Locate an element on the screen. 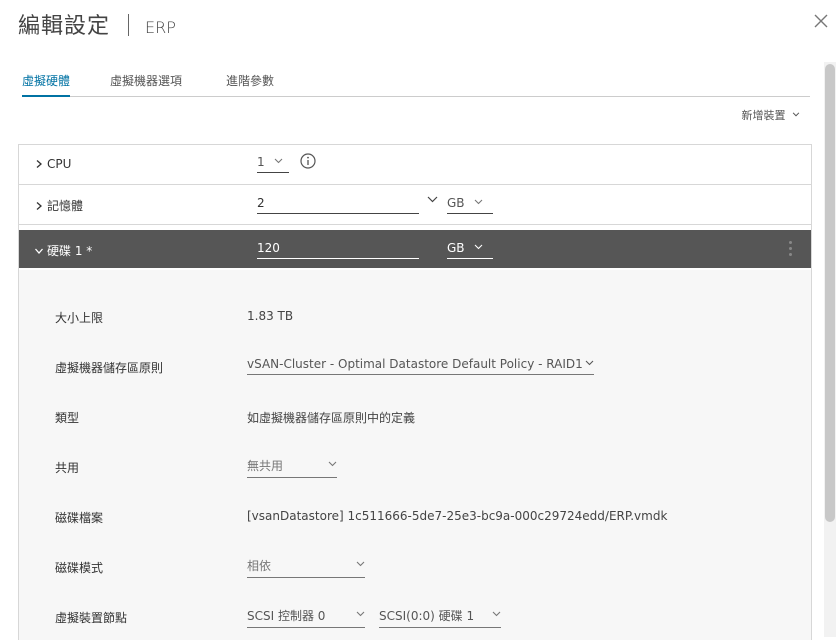 The height and width of the screenshot is (641, 838). disk-mode-value: 相依 is located at coordinates (259, 566).